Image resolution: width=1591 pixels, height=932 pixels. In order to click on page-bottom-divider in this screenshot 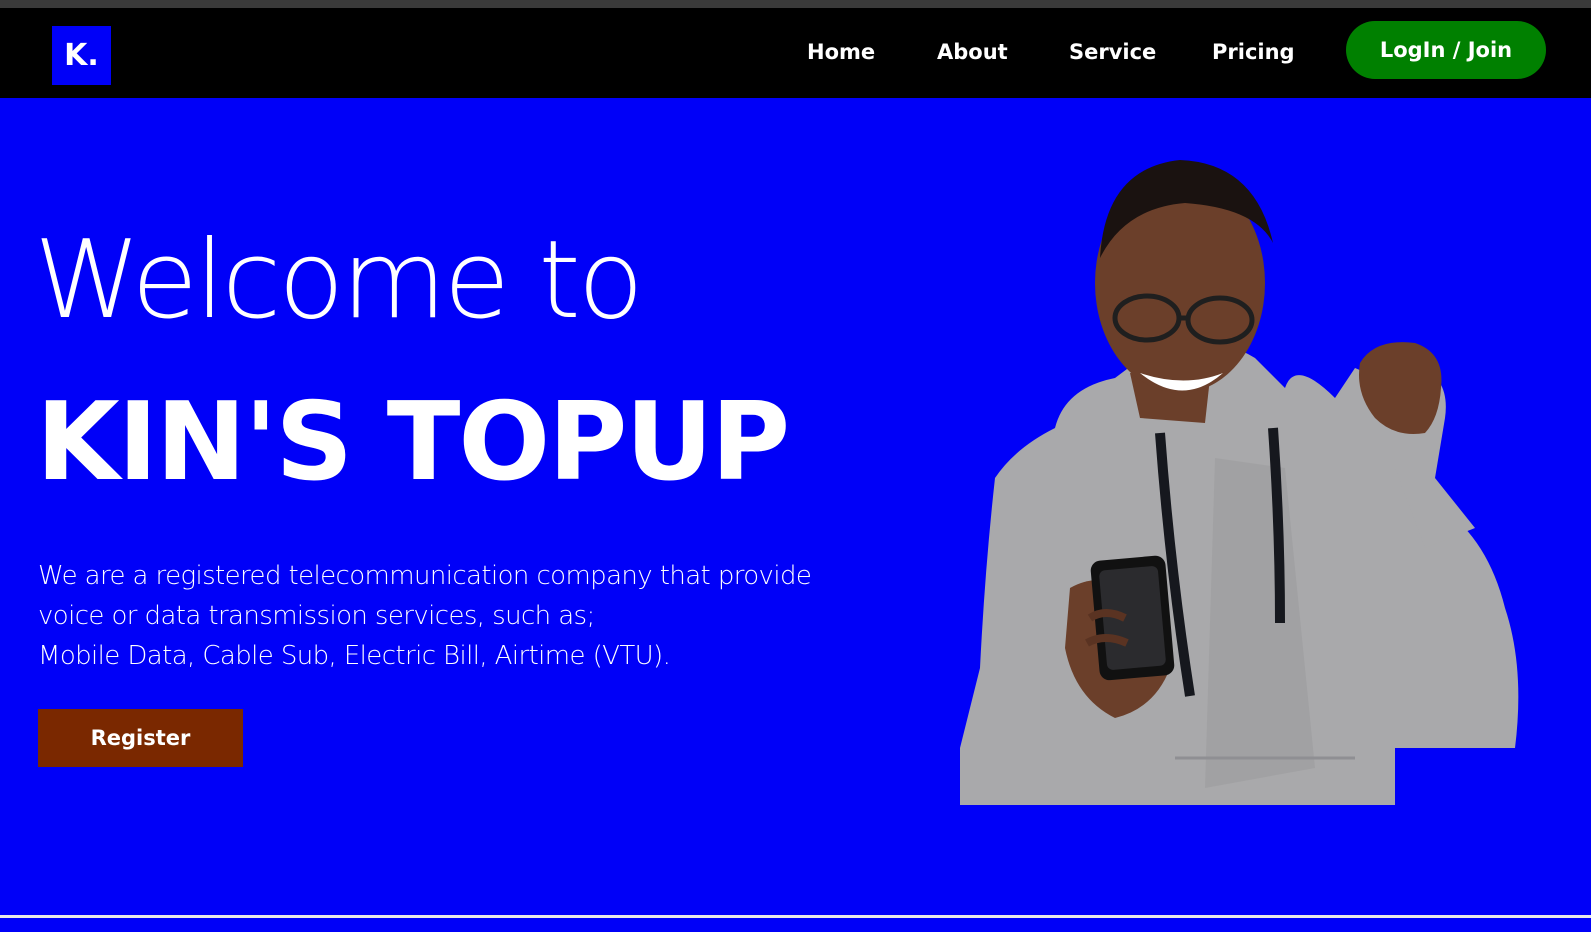, I will do `click(795, 916)`.